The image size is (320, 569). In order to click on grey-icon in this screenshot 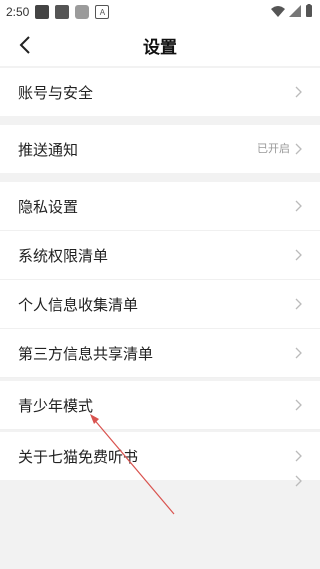, I will do `click(82, 12)`.